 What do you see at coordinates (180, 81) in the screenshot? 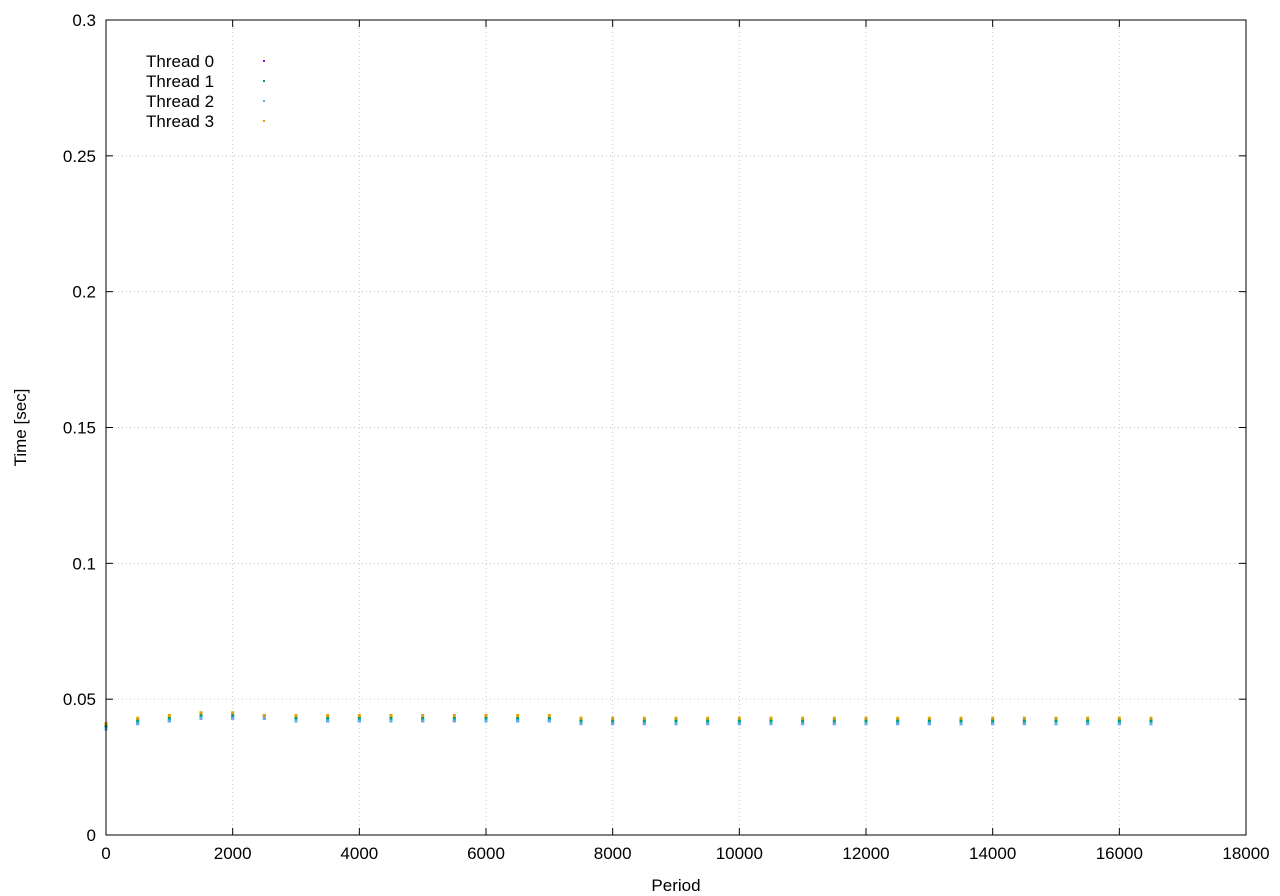
I see `legend-label: Thread 1` at bounding box center [180, 81].